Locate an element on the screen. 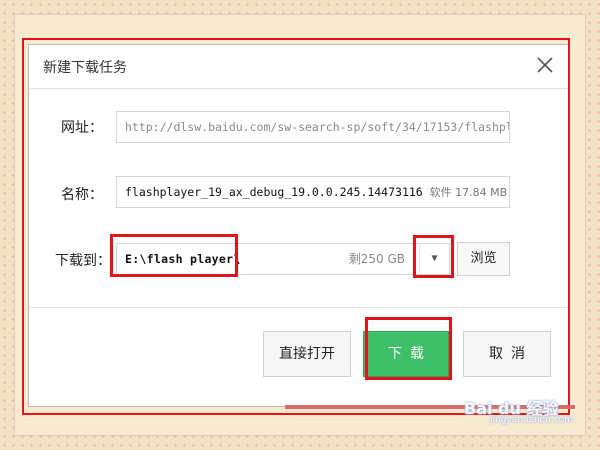 The image size is (600, 450). baidu-jingyan-watermark: Bai du 经验 jingyan.baidu.com is located at coordinates (519, 410).